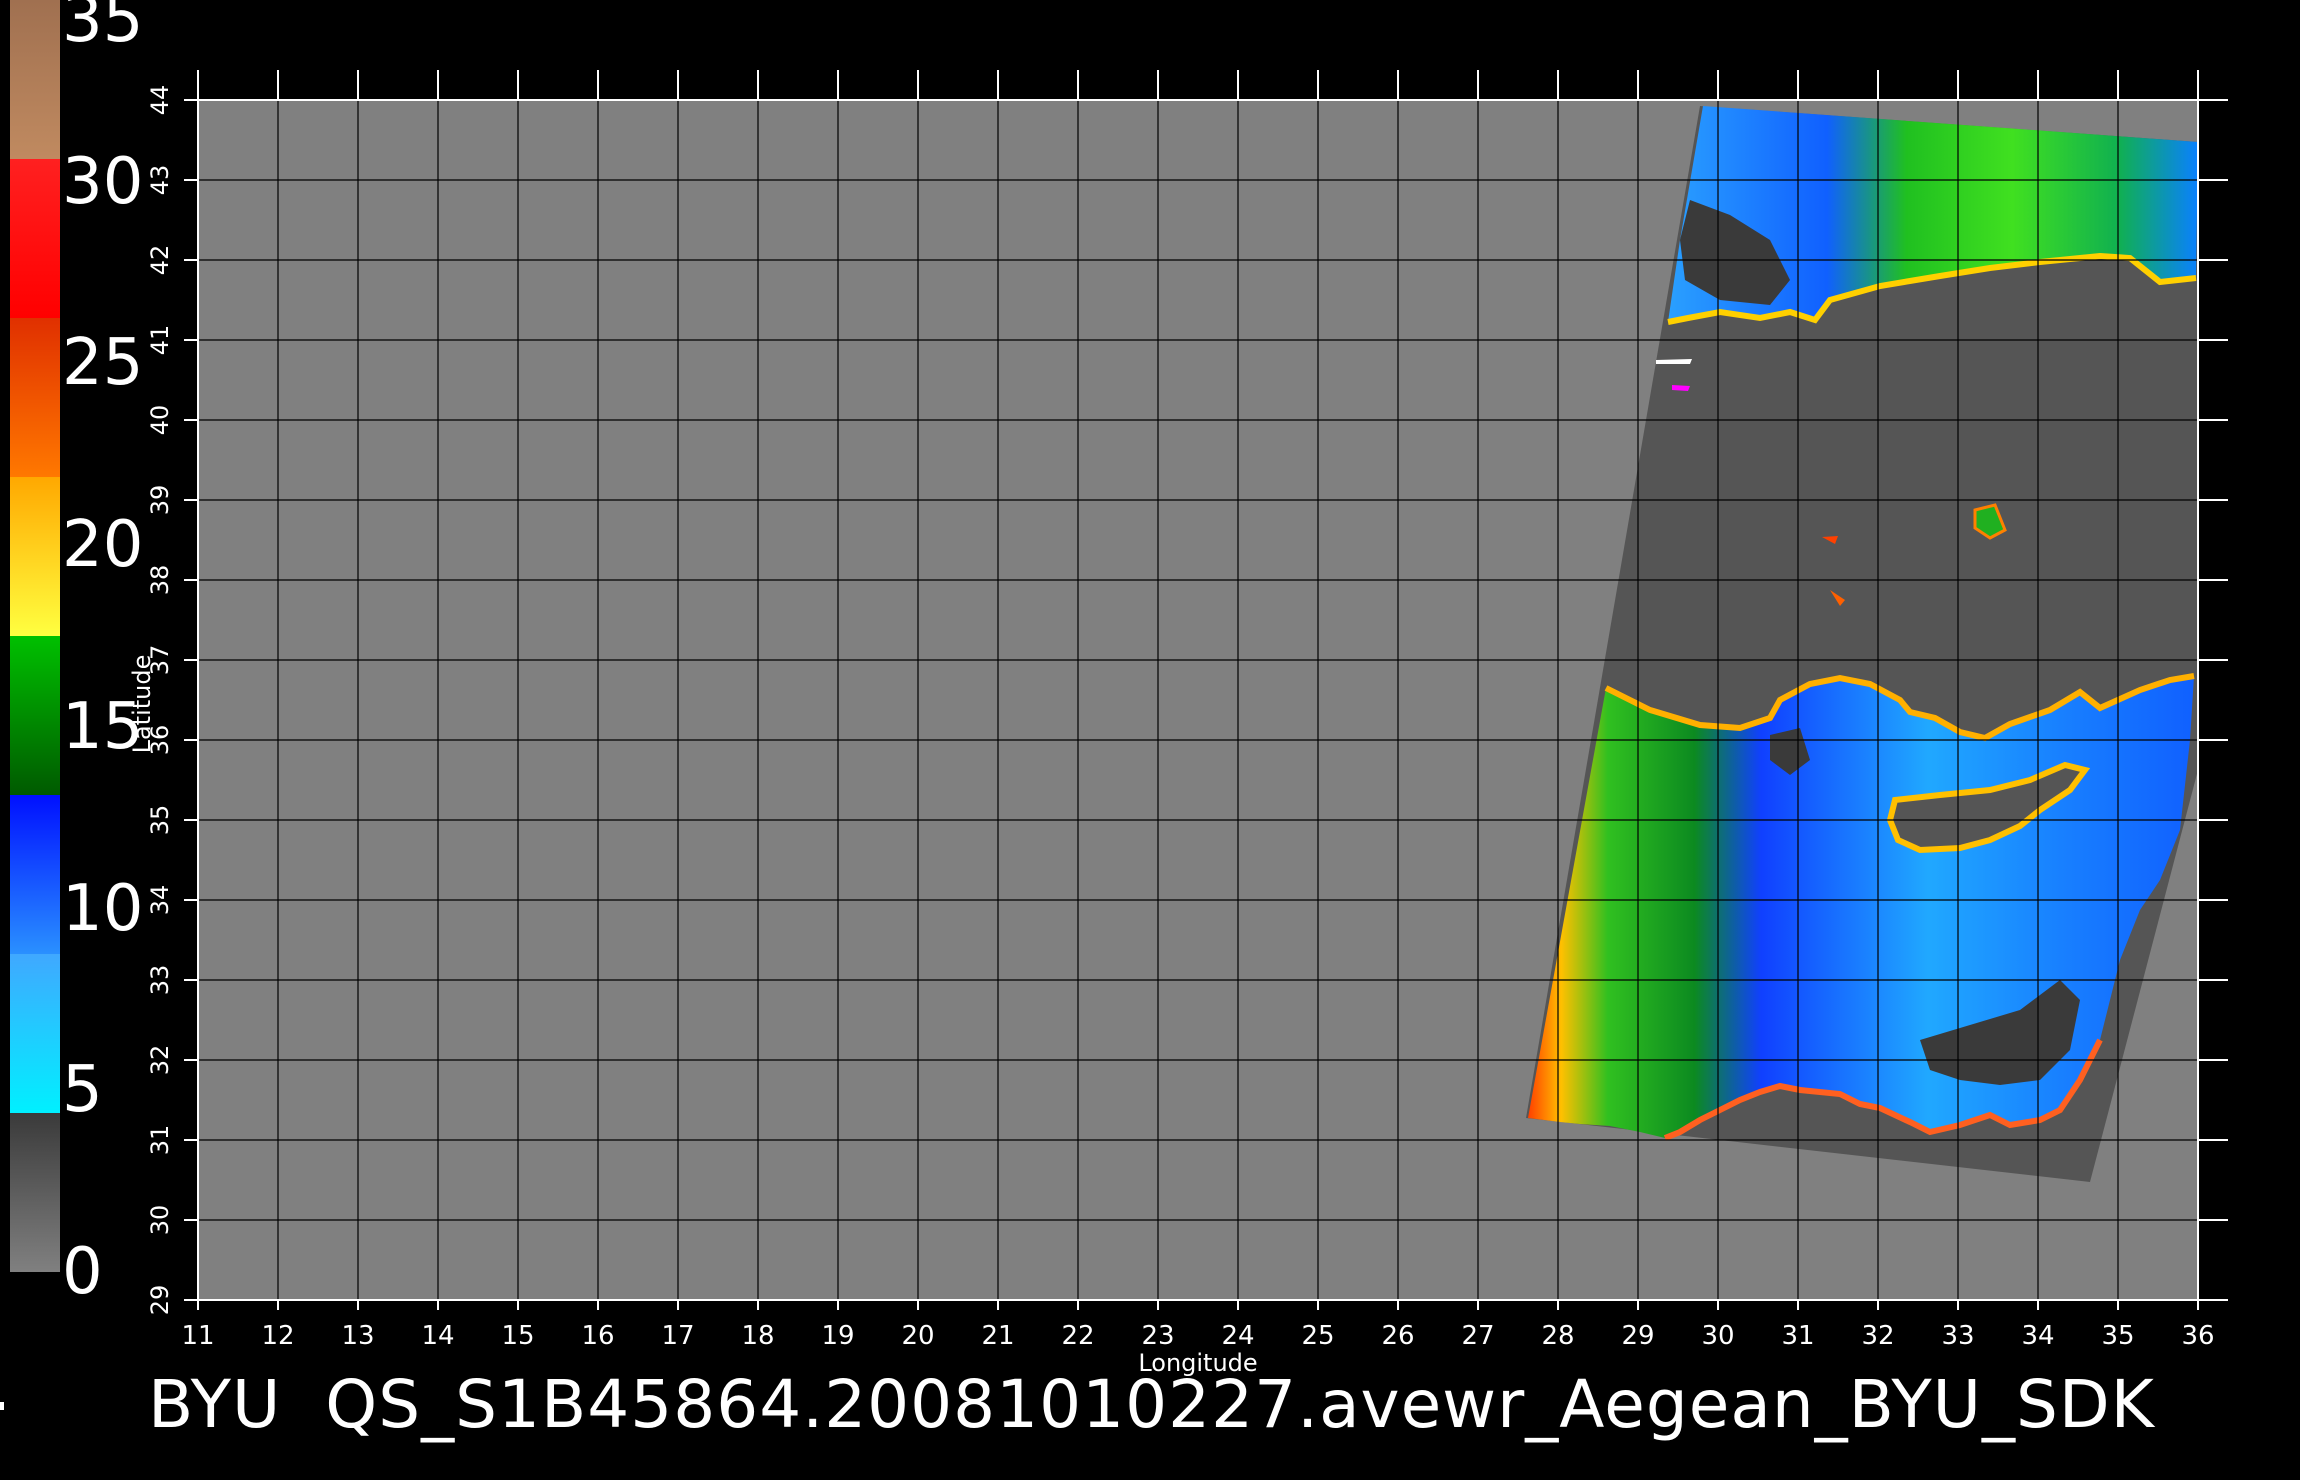  What do you see at coordinates (1077, 1336) in the screenshot?
I see `lon-tick-label: 22` at bounding box center [1077, 1336].